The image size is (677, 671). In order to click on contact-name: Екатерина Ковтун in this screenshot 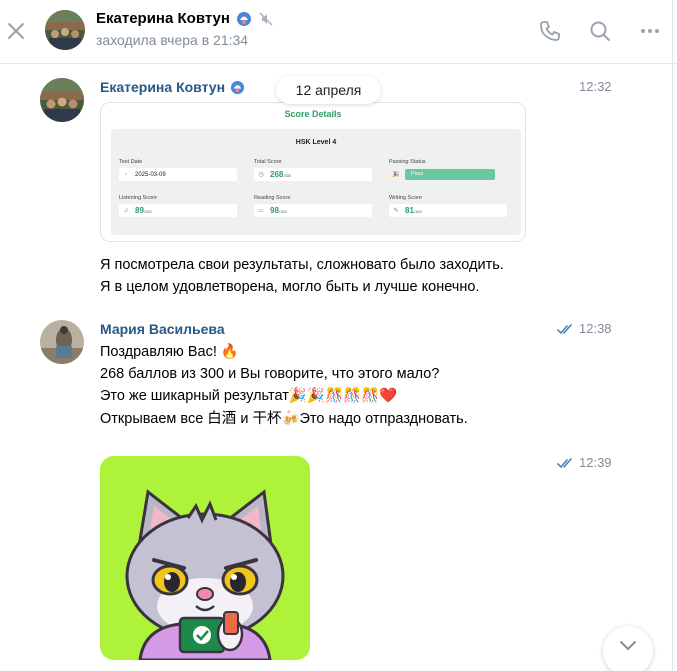, I will do `click(185, 18)`.